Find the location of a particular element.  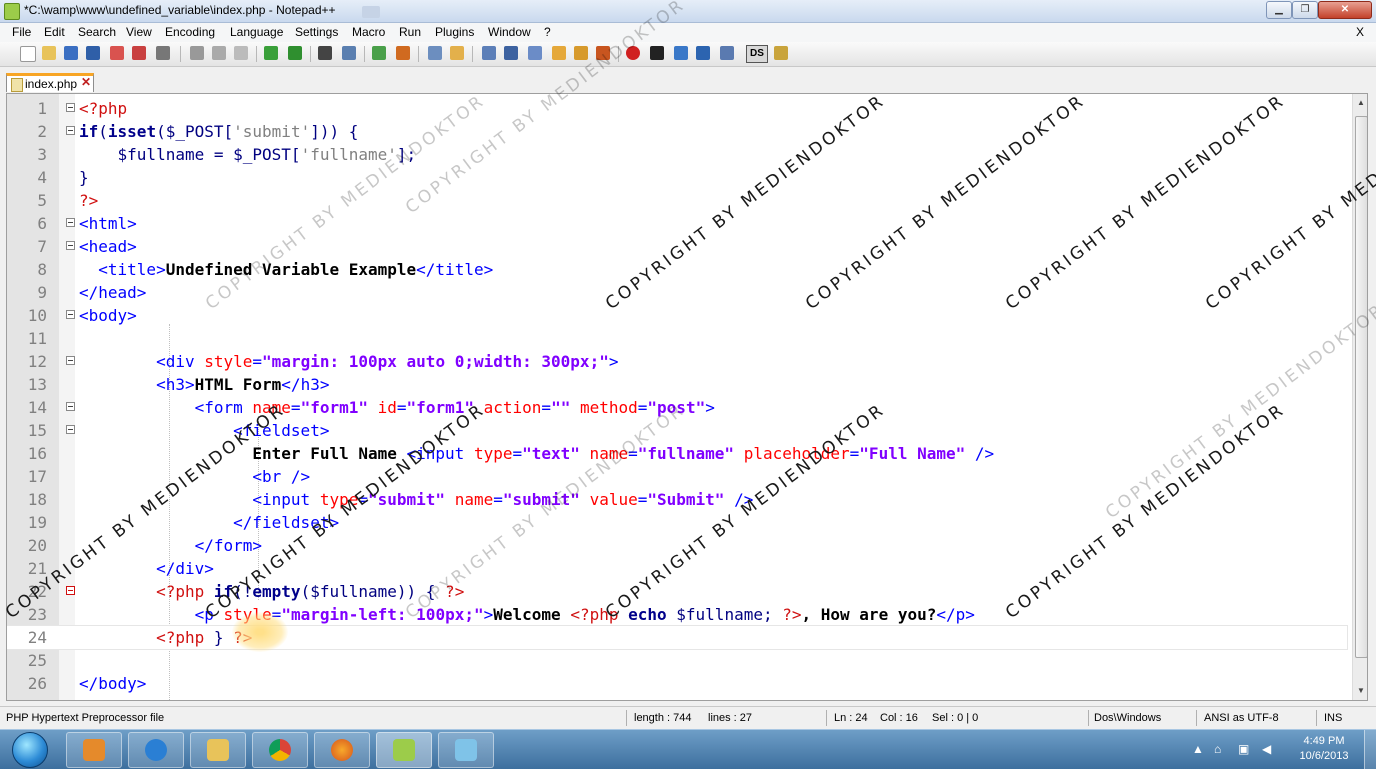

menu-view: View is located at coordinates (139, 32).